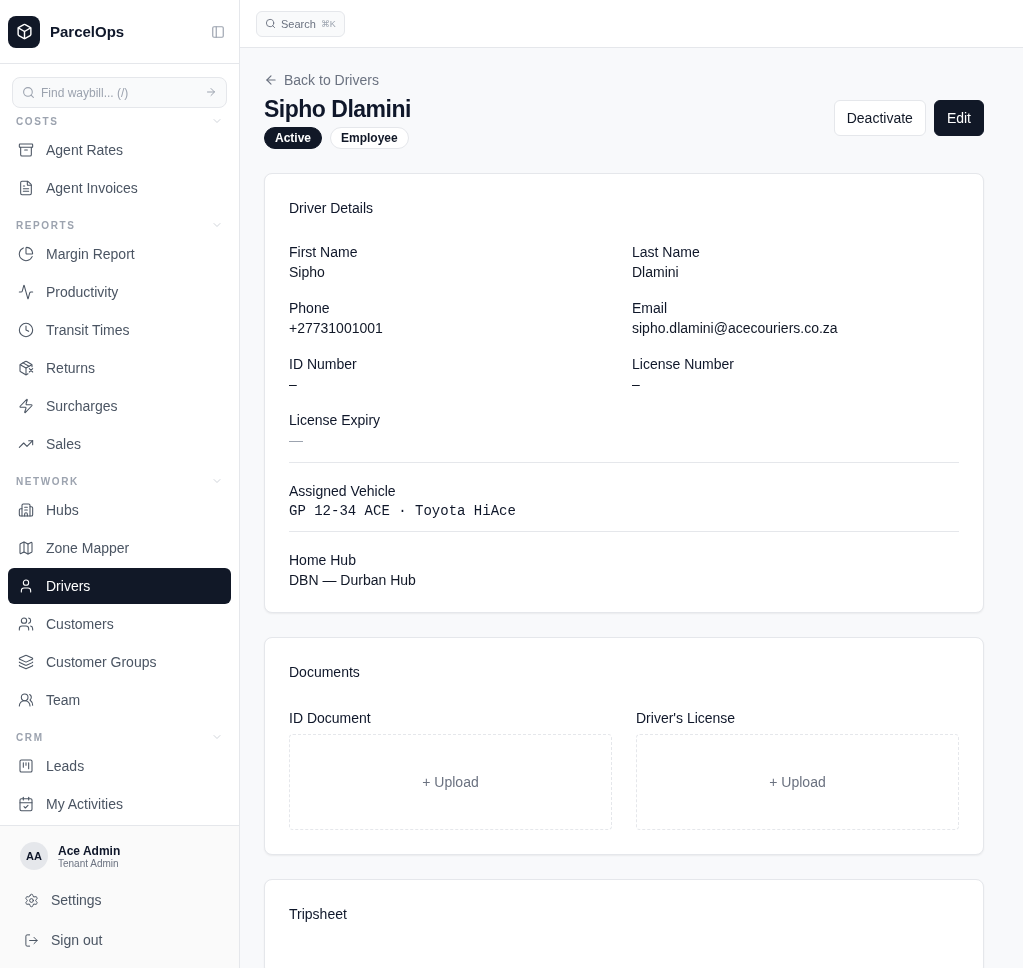 The width and height of the screenshot is (1023, 968). Describe the element at coordinates (119, 624) in the screenshot. I see `nav-item: Customers` at that location.